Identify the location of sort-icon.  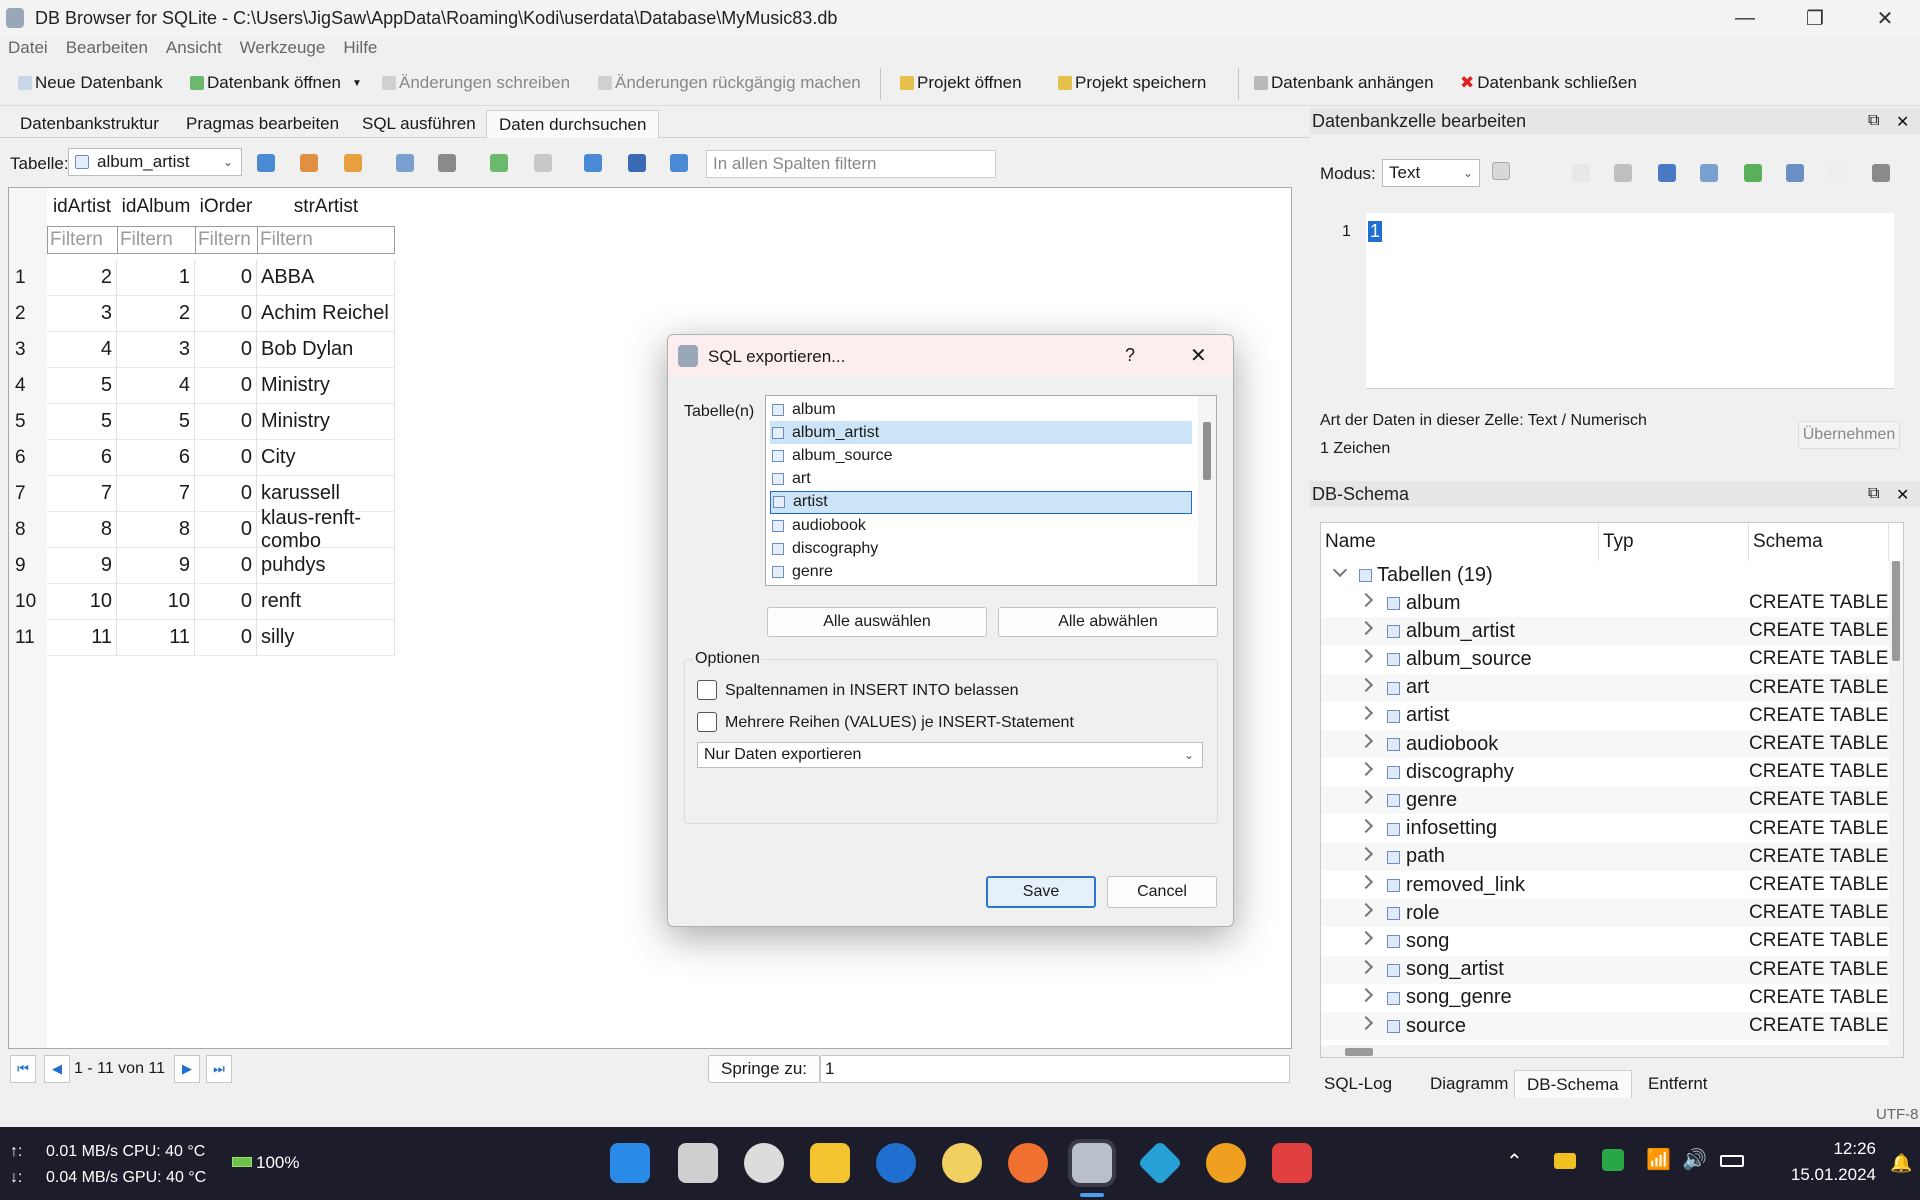
(353, 163).